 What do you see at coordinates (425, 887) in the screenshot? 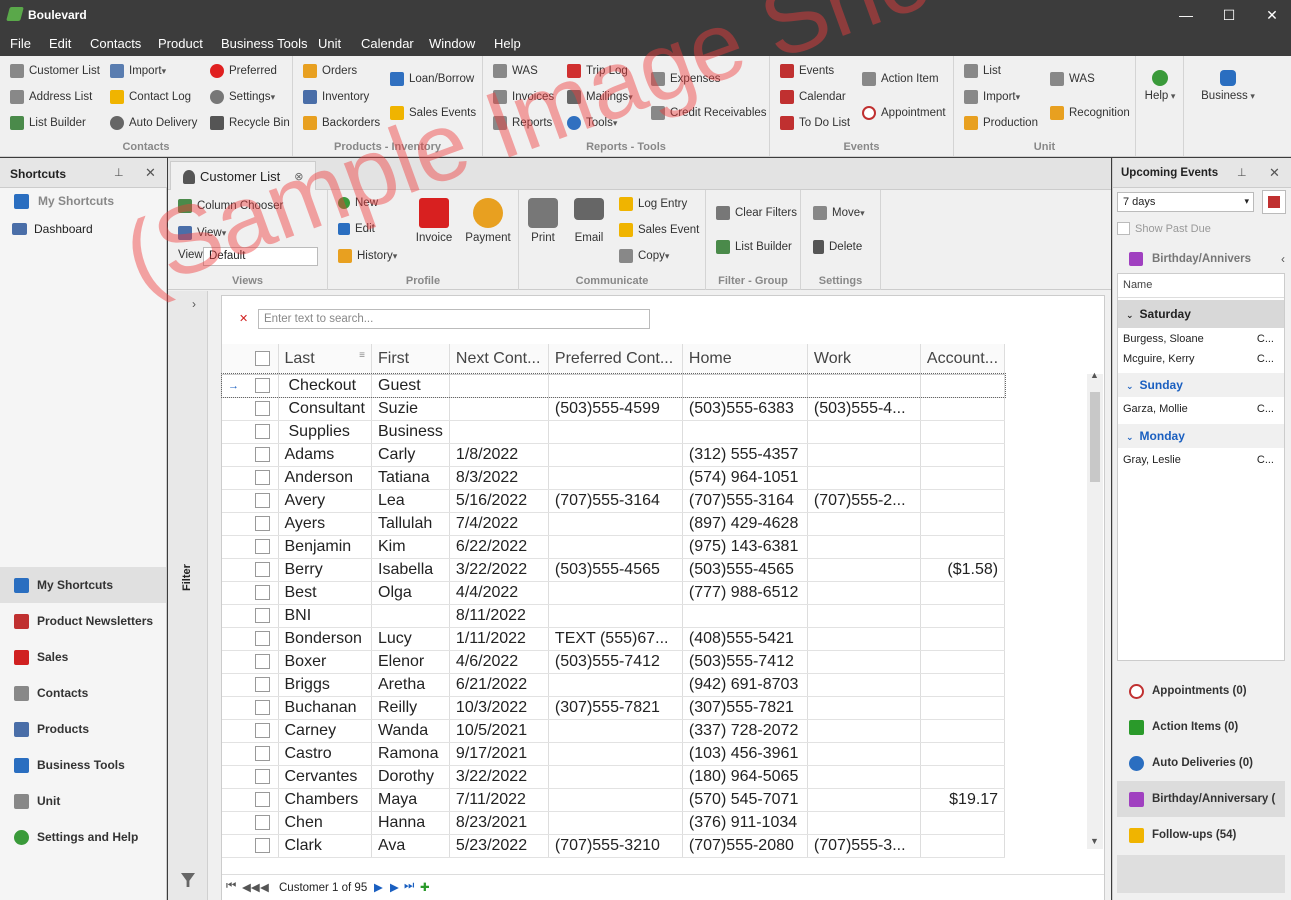
I see `add-record-icon: ✚` at bounding box center [425, 887].